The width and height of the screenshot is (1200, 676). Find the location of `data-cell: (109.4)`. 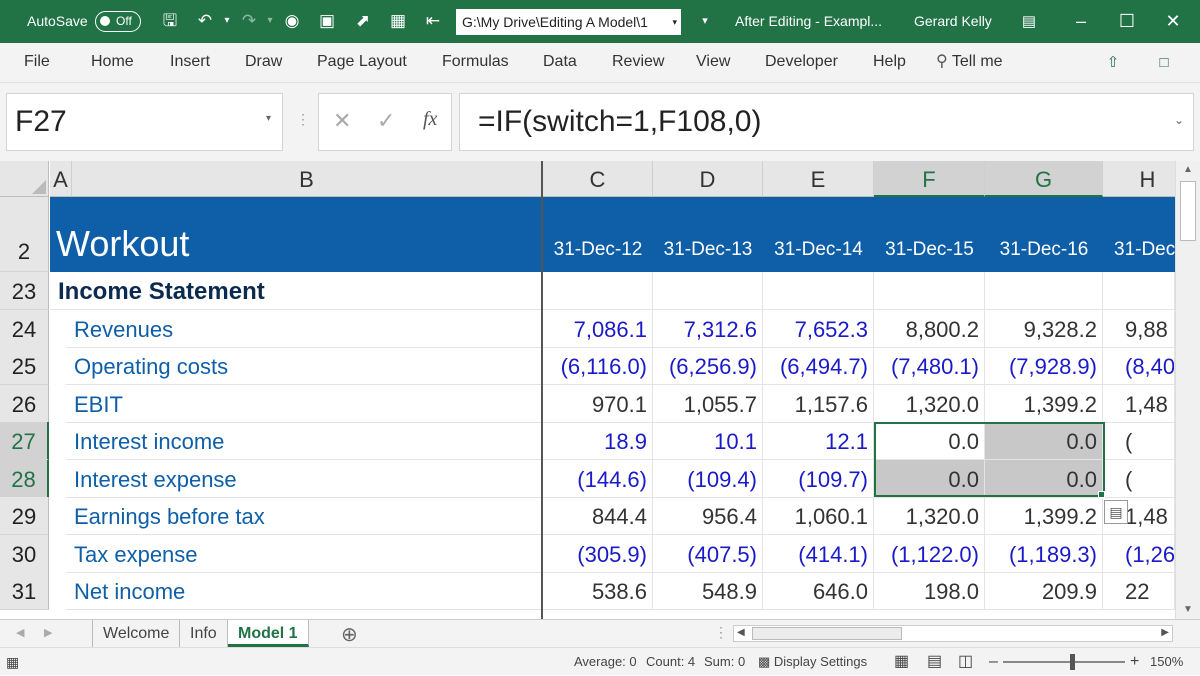

data-cell: (109.4) is located at coordinates (708, 479).